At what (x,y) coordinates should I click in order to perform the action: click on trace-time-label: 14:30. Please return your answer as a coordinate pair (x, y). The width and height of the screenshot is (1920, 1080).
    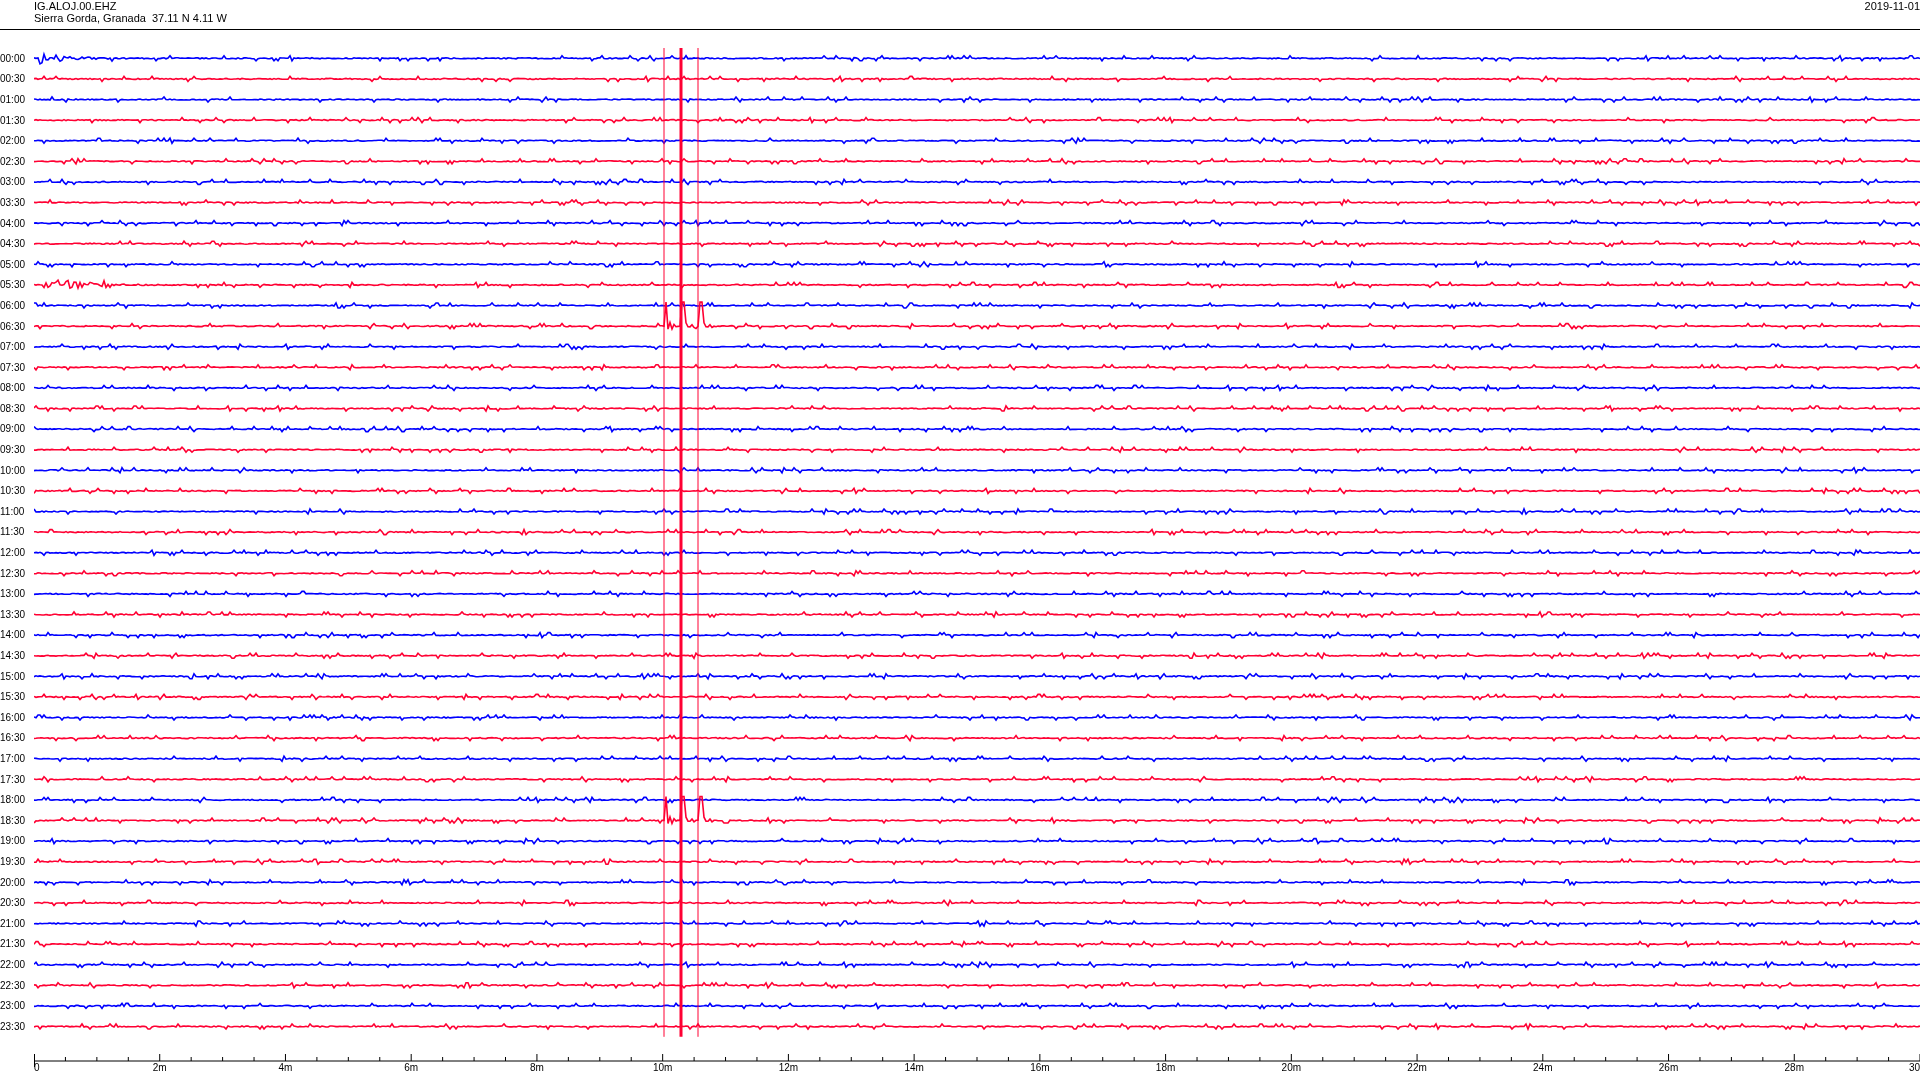
    Looking at the image, I should click on (13, 656).